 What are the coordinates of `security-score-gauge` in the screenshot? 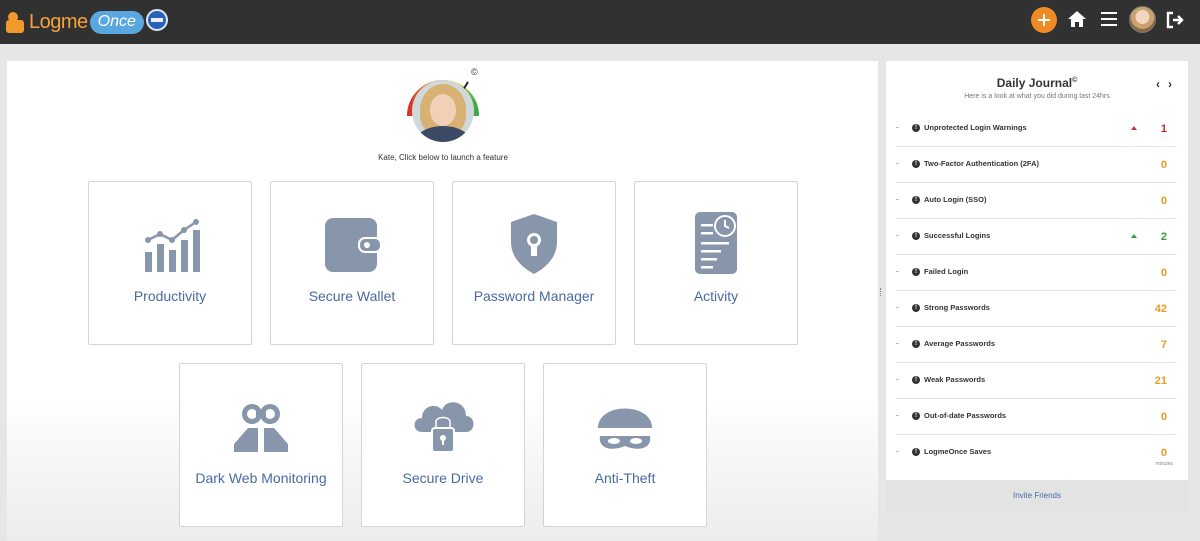 It's located at (443, 111).